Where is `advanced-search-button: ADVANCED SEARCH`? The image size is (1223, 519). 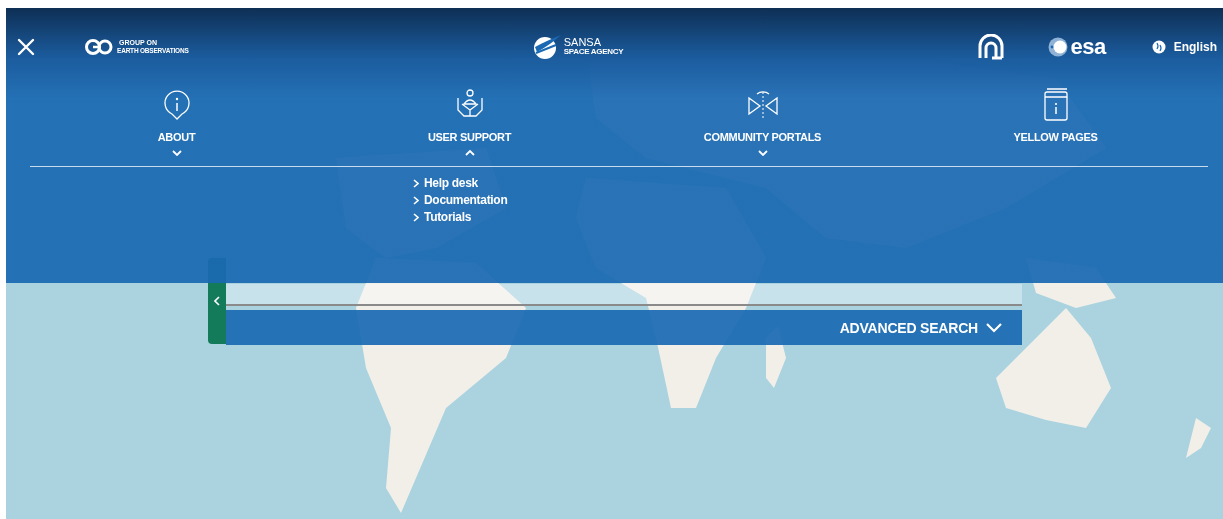 advanced-search-button: ADVANCED SEARCH is located at coordinates (624, 327).